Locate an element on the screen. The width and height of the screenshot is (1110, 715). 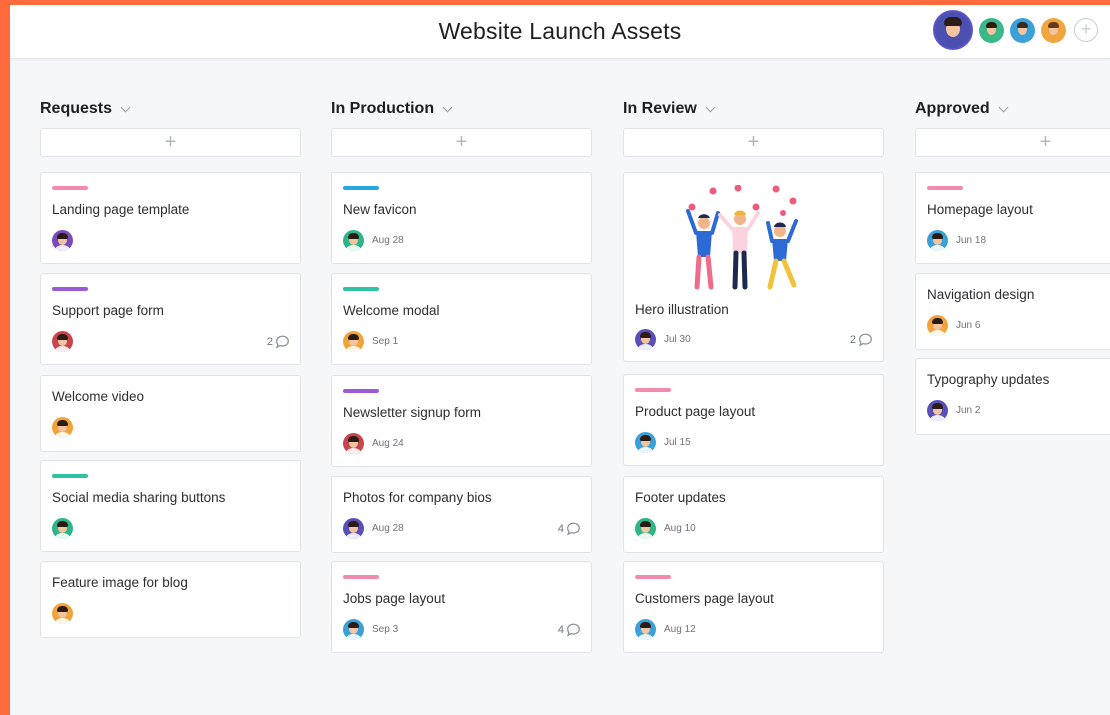
hero-illustration-image is located at coordinates (742, 237).